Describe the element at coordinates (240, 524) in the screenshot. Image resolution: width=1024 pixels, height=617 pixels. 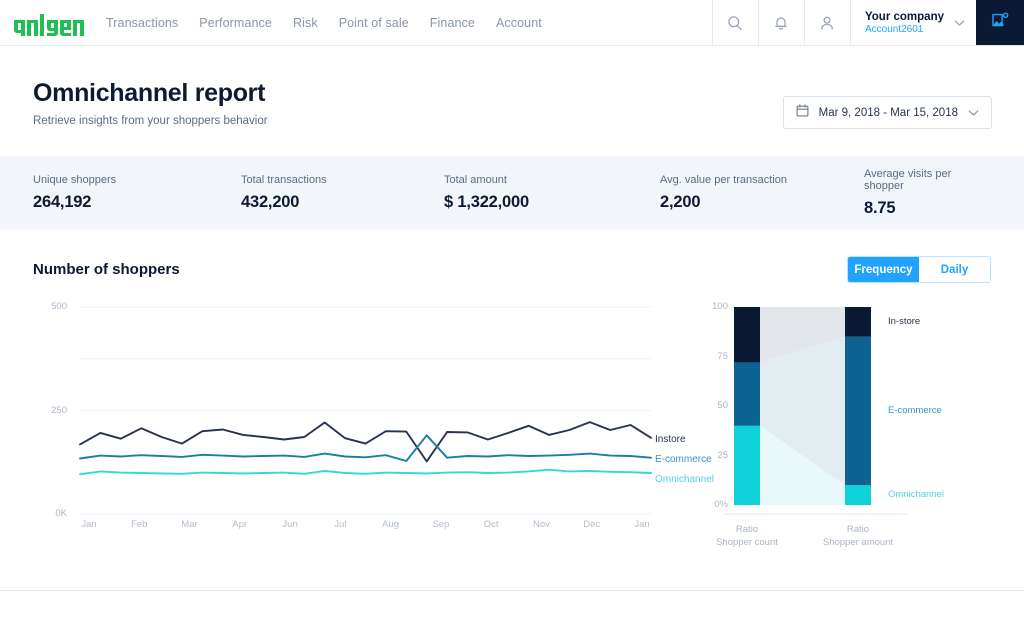
I see `x-axis-tick: Apr` at that location.